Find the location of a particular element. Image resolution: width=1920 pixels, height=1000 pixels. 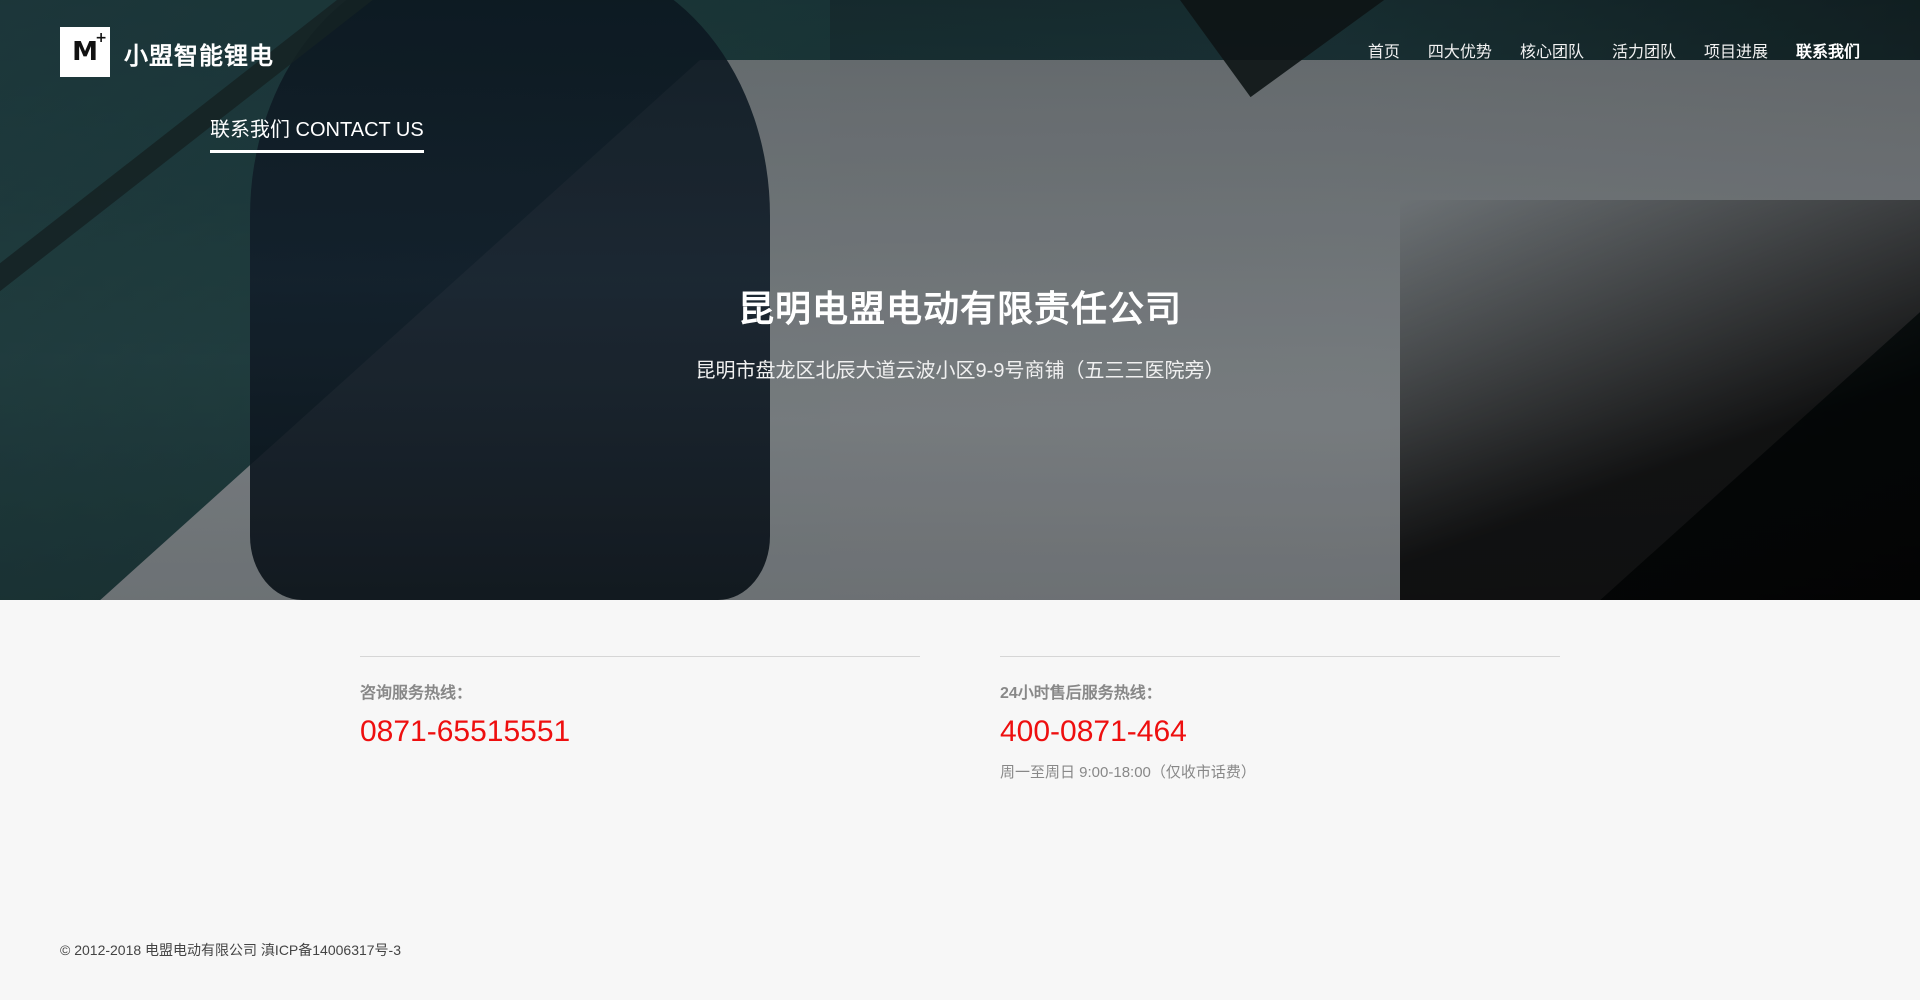

main-nav: 首页 四大优势 核心团队 活力团队 项目进展 联系我们 is located at coordinates (1614, 50).